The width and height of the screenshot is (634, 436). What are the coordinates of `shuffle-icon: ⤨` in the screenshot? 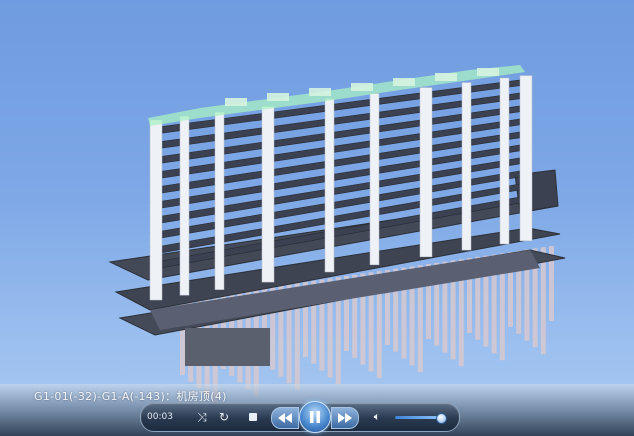 It's located at (202, 416).